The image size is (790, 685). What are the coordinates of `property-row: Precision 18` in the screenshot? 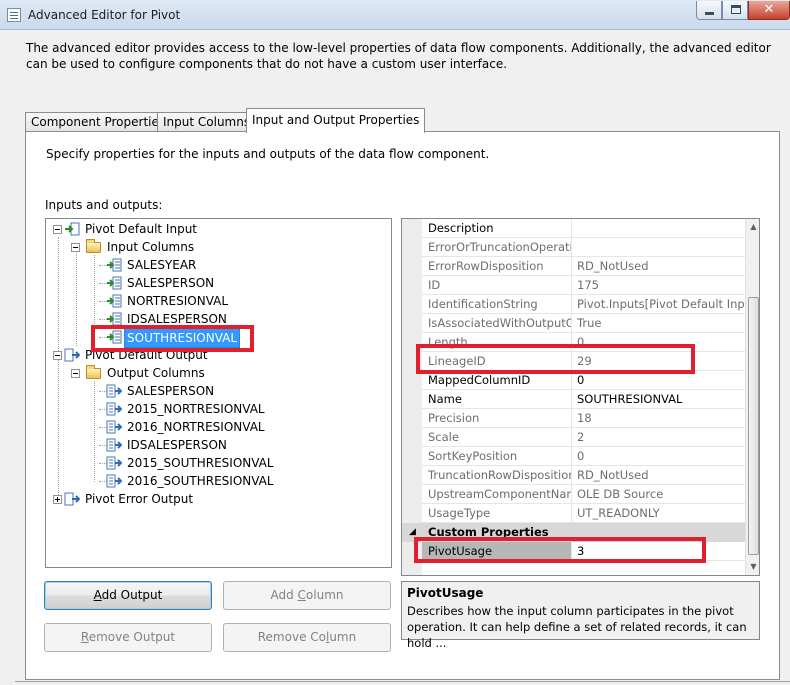 It's located at (583, 418).